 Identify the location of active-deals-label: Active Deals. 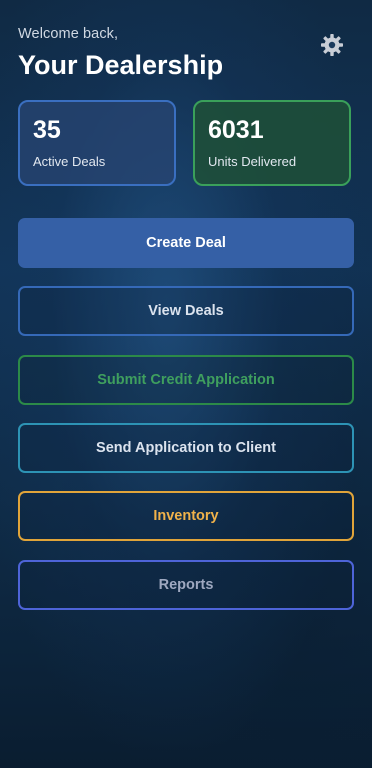
(69, 161).